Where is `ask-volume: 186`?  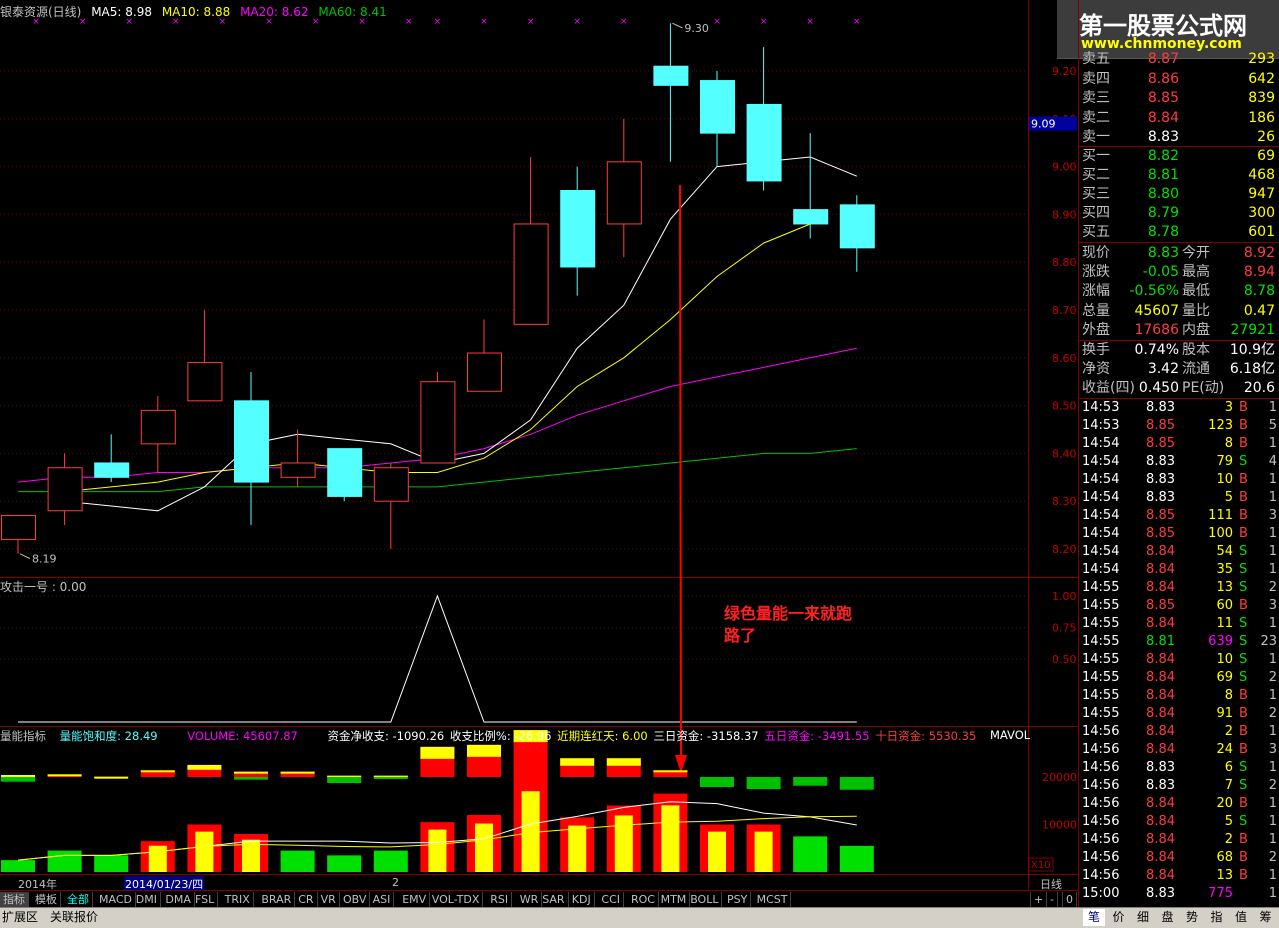
ask-volume: 186 is located at coordinates (1237, 118).